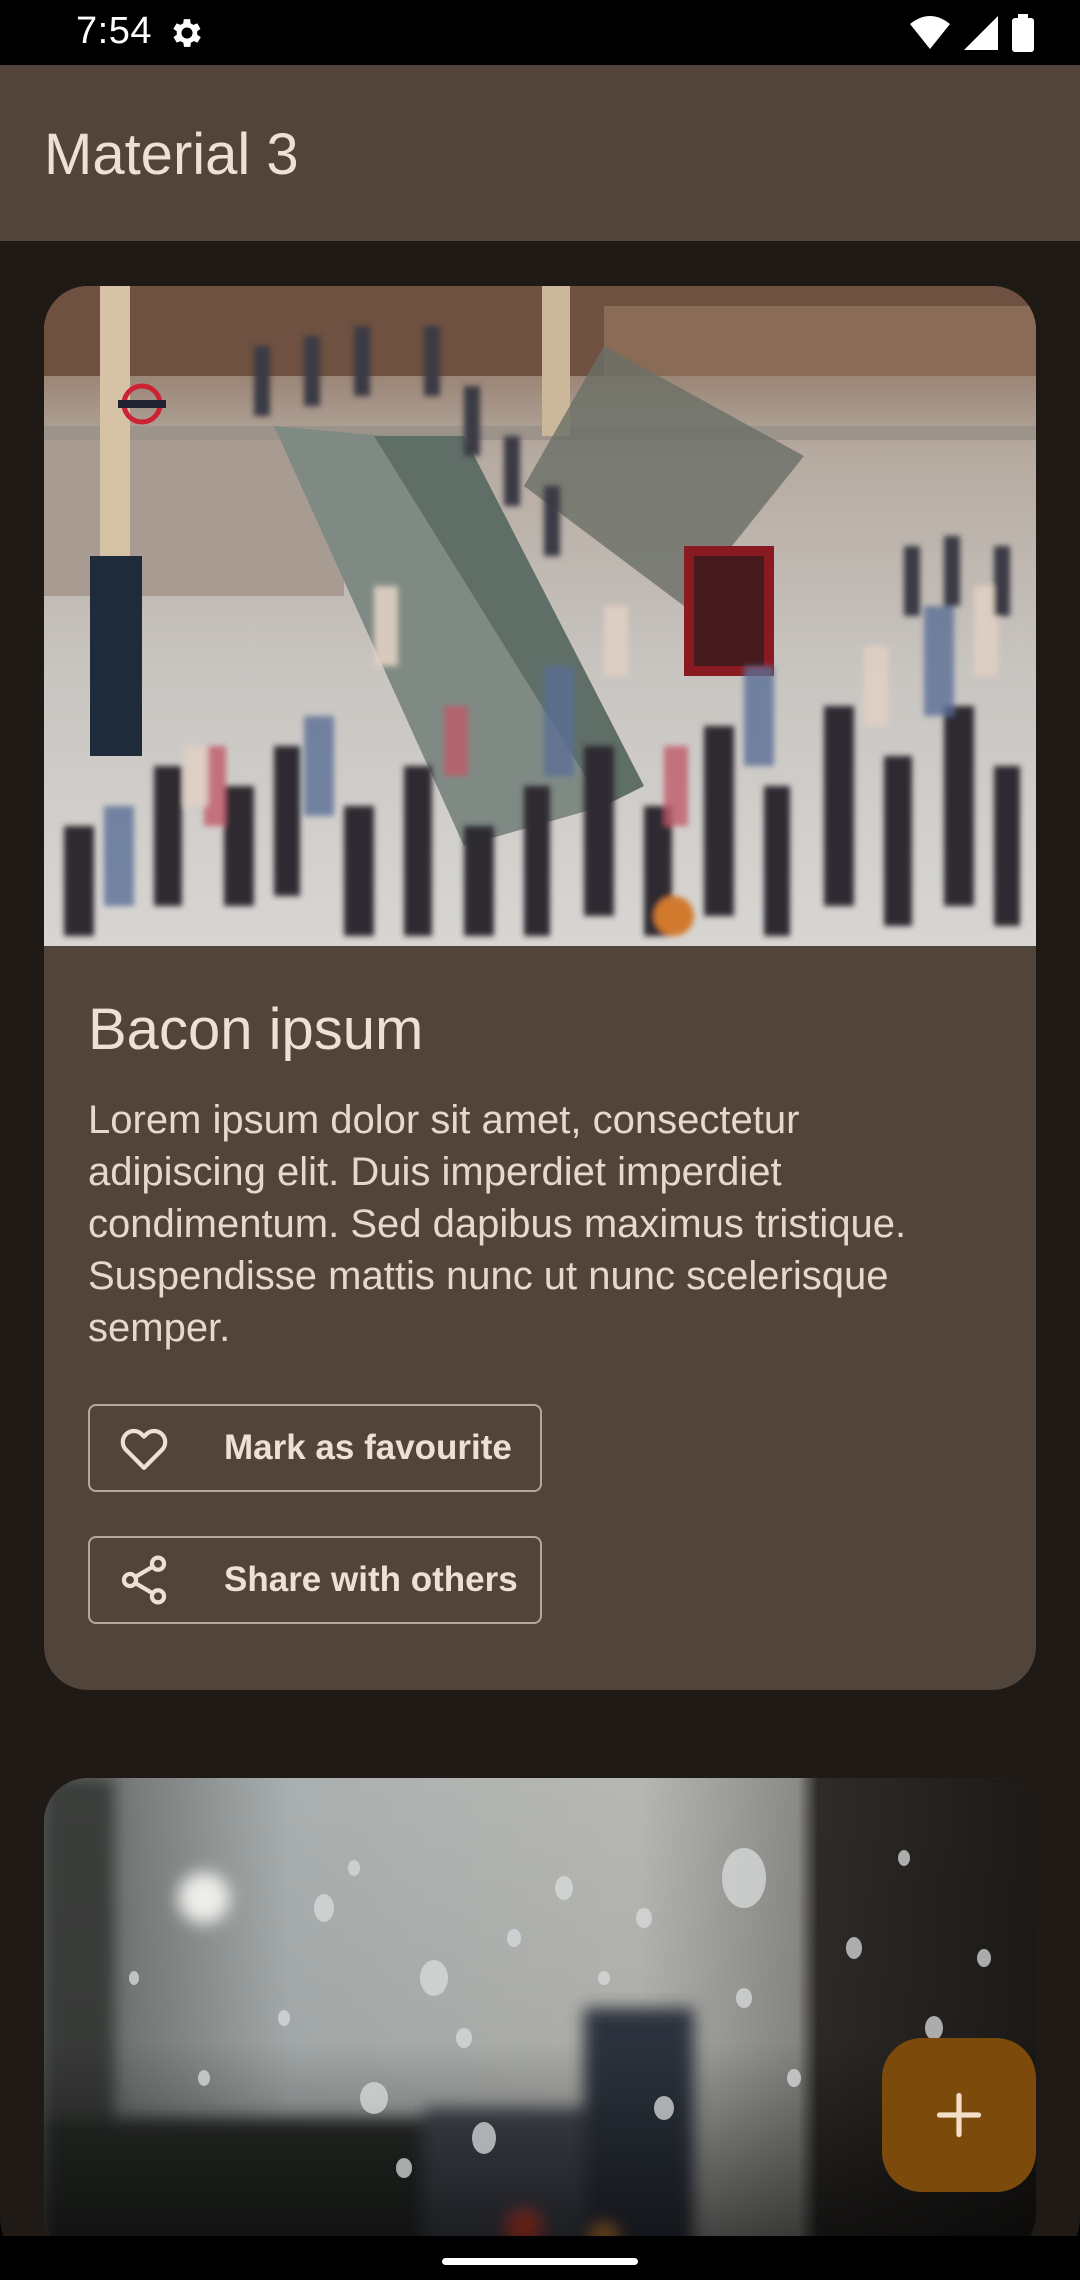 The width and height of the screenshot is (1080, 2280). What do you see at coordinates (981, 33) in the screenshot?
I see `cellular-signal-icon` at bounding box center [981, 33].